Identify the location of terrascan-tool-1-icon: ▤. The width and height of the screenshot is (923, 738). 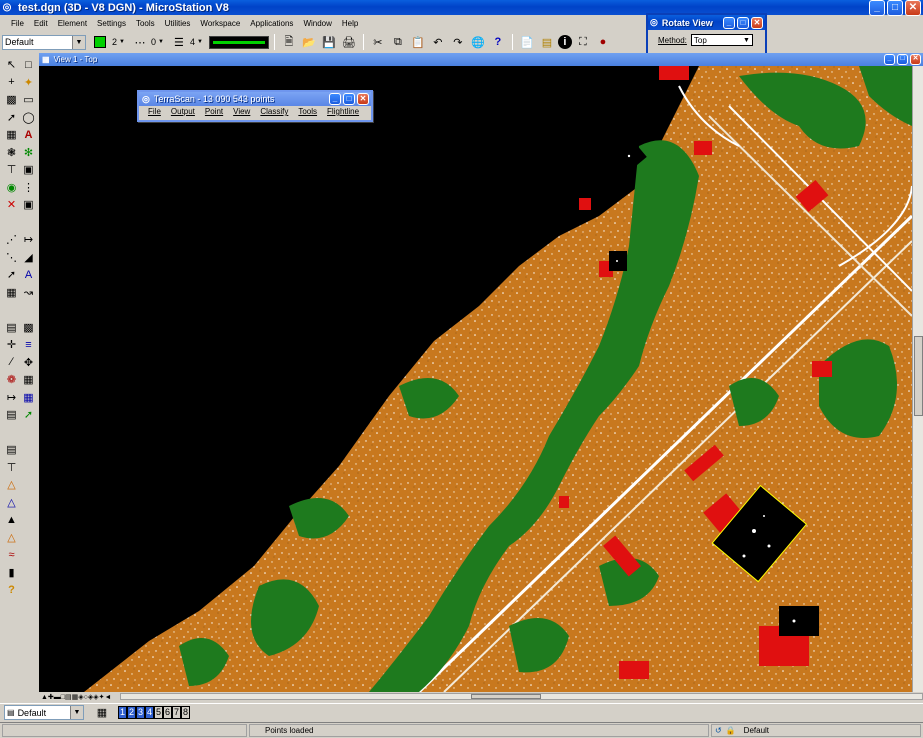
(11, 327).